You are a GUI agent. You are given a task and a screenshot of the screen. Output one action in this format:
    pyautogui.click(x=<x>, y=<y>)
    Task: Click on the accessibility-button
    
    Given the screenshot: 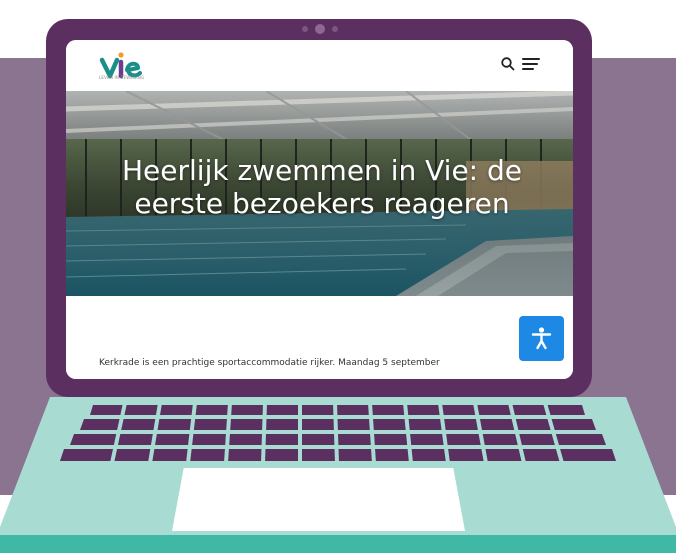 What is the action you would take?
    pyautogui.click(x=541, y=338)
    